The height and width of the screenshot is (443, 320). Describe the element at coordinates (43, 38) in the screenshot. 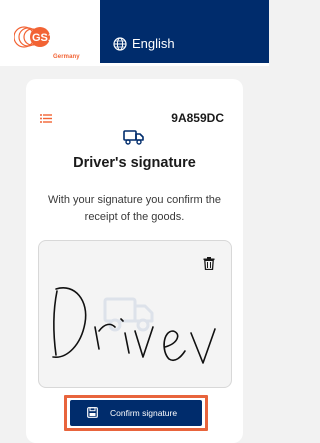

I see `gs1-logo-text: GS1` at that location.